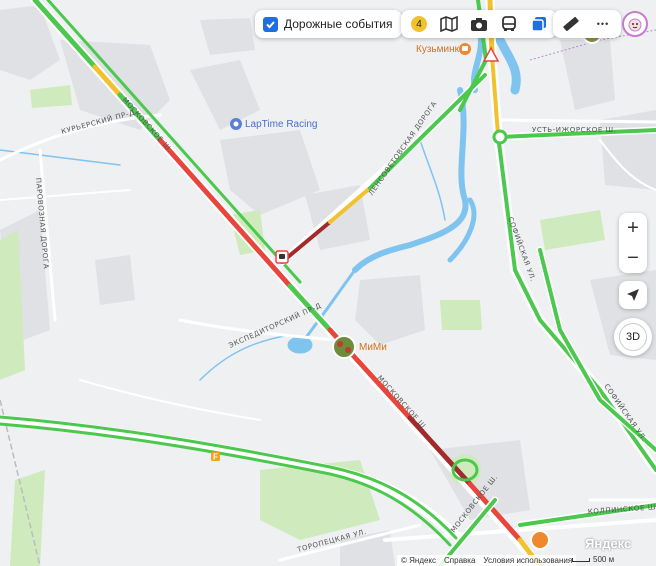  I want to click on road-events-toggle: Дорожные события, so click(329, 24).